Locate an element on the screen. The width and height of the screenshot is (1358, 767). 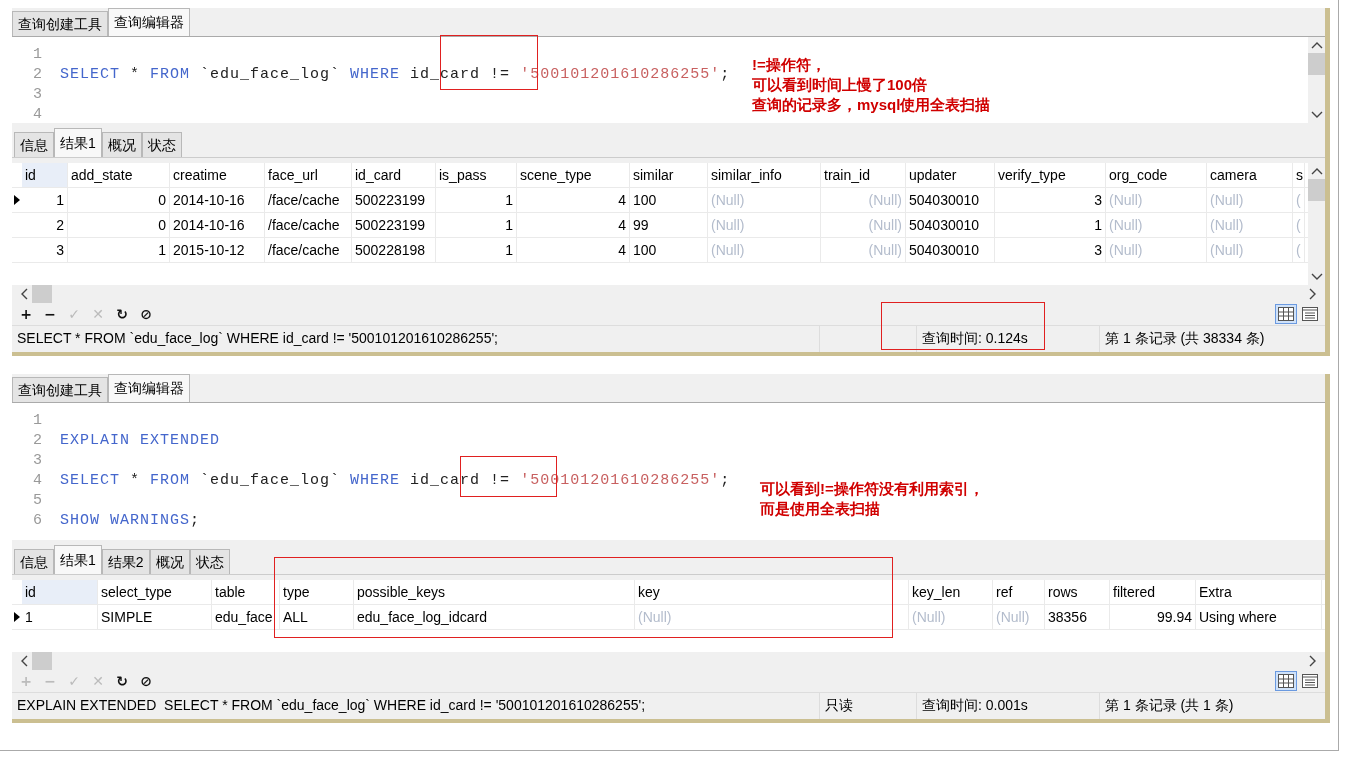
status-time: 查询时间: 0.001s is located at coordinates (1008, 706).